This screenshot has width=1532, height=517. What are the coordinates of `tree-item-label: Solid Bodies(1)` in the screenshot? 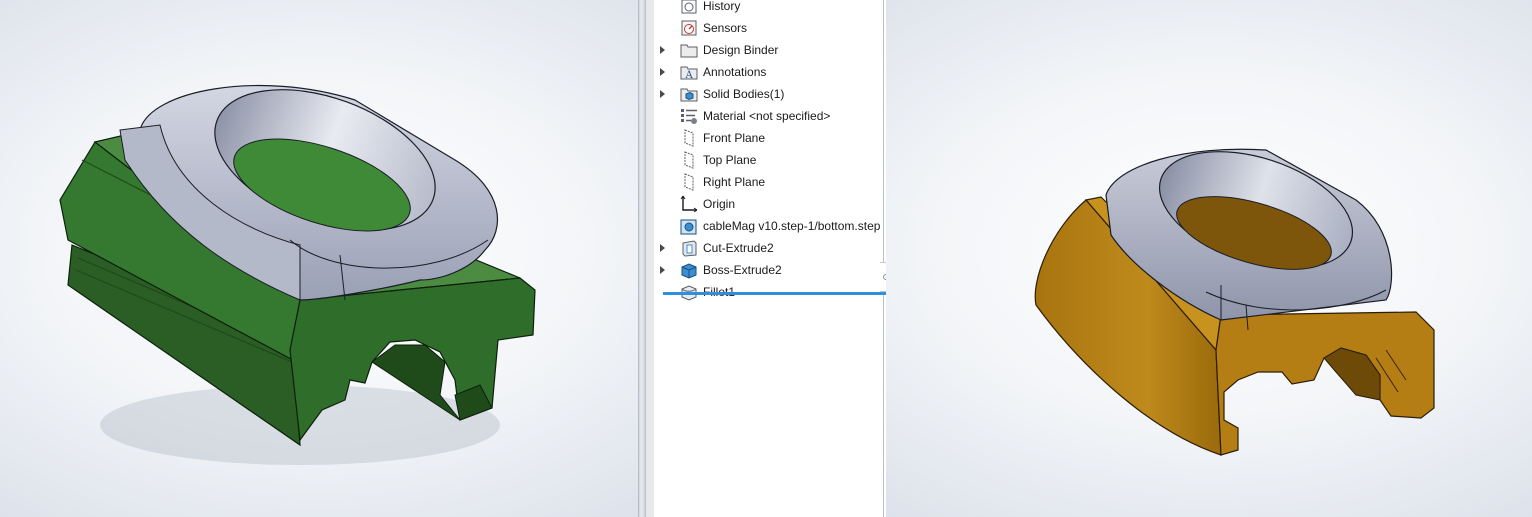 It's located at (744, 94).